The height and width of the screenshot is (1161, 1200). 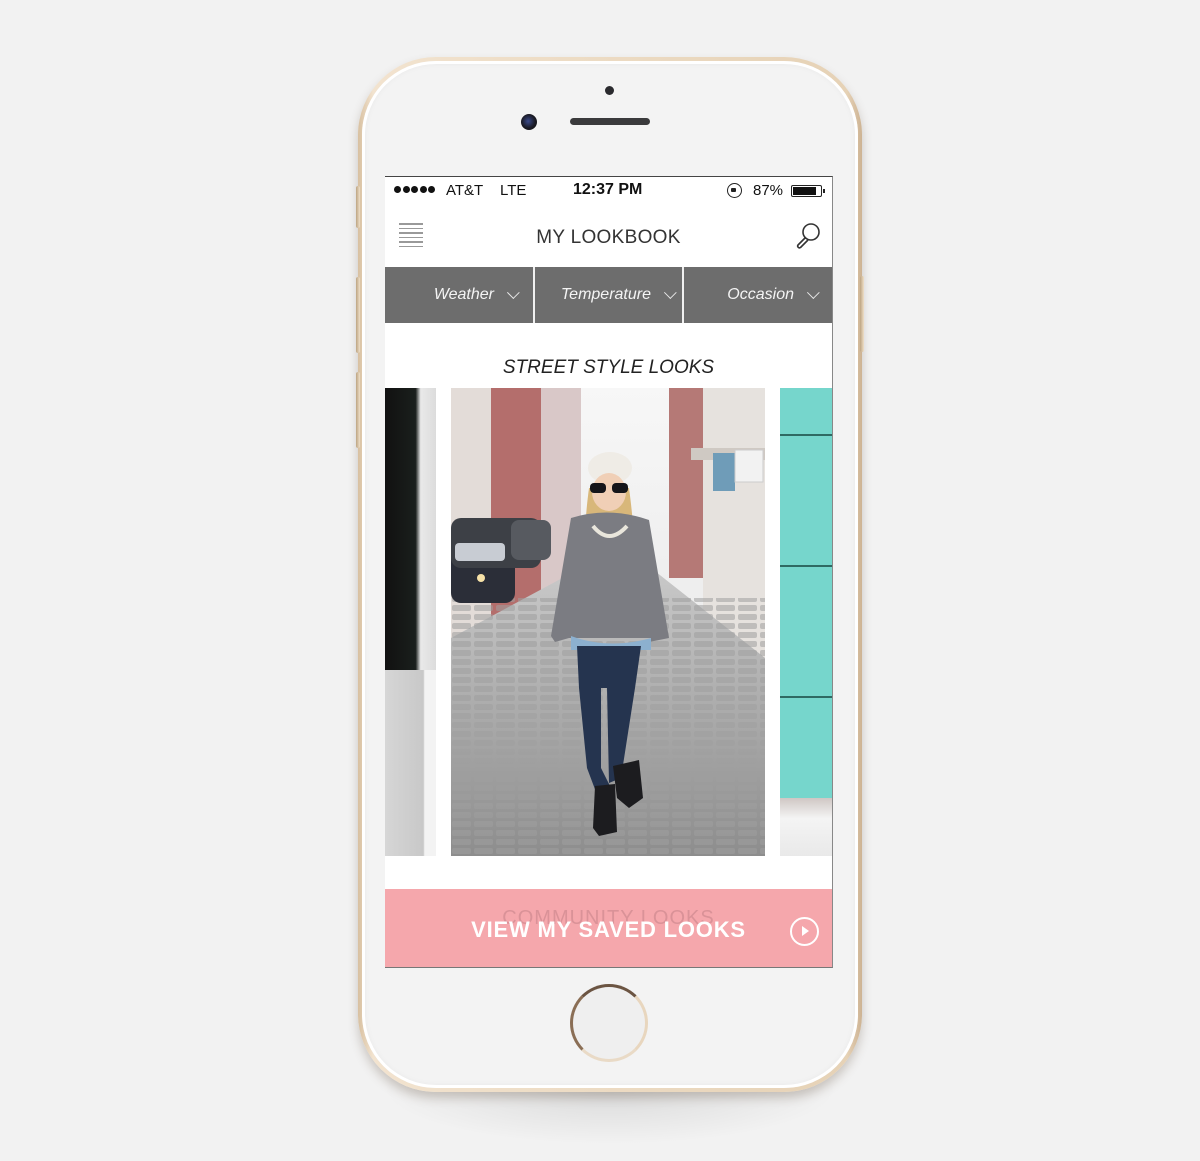 I want to click on view-saved-looks-label: VIEW MY SAVED LOOKS, so click(x=608, y=929).